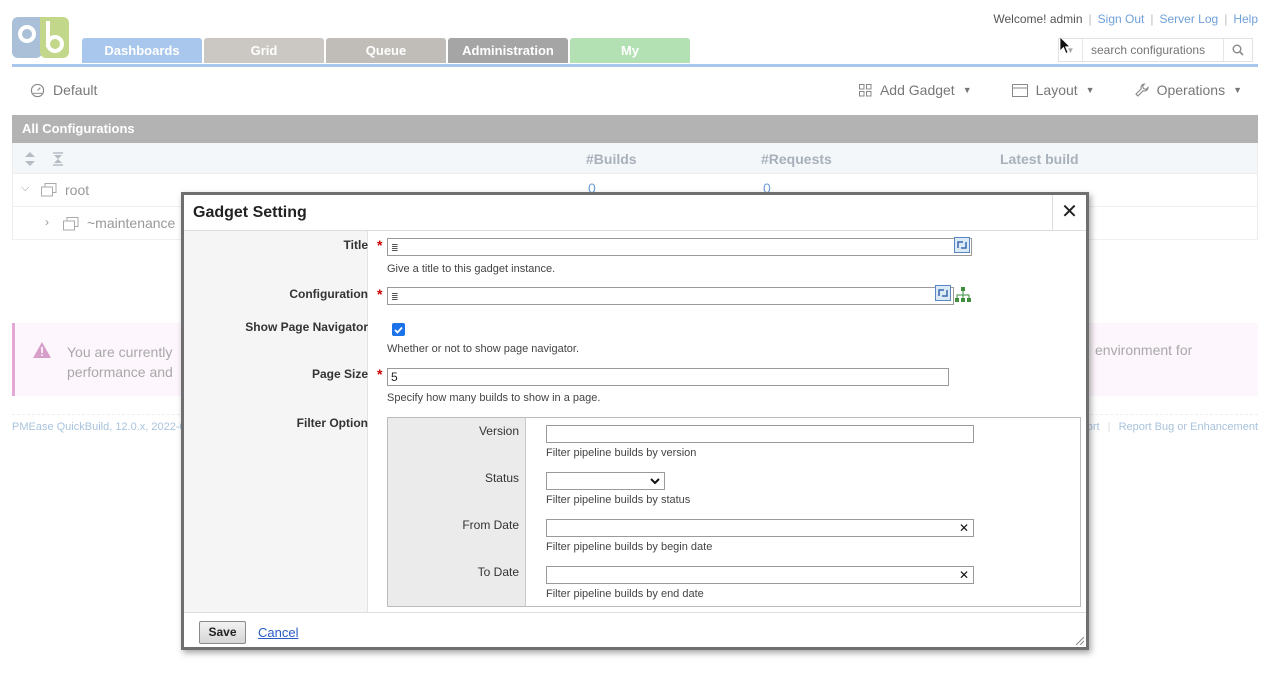 This screenshot has height=679, width=1270. Describe the element at coordinates (621, 453) in the screenshot. I see `version-help: Filter pipeline builds by version` at that location.